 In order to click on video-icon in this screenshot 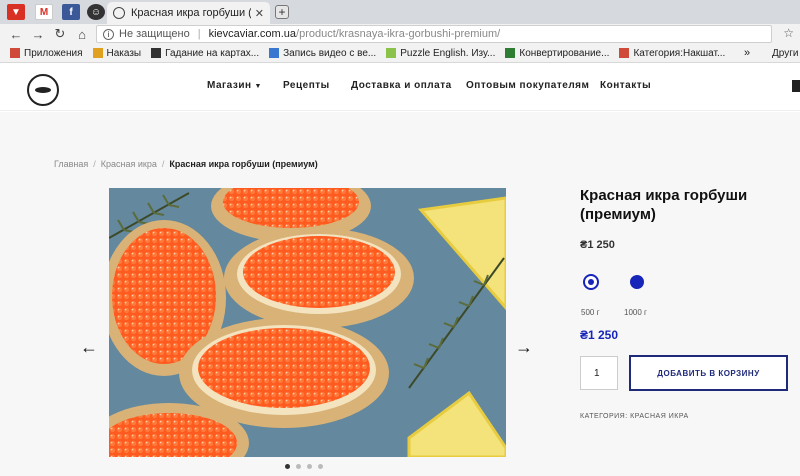, I will do `click(274, 53)`.